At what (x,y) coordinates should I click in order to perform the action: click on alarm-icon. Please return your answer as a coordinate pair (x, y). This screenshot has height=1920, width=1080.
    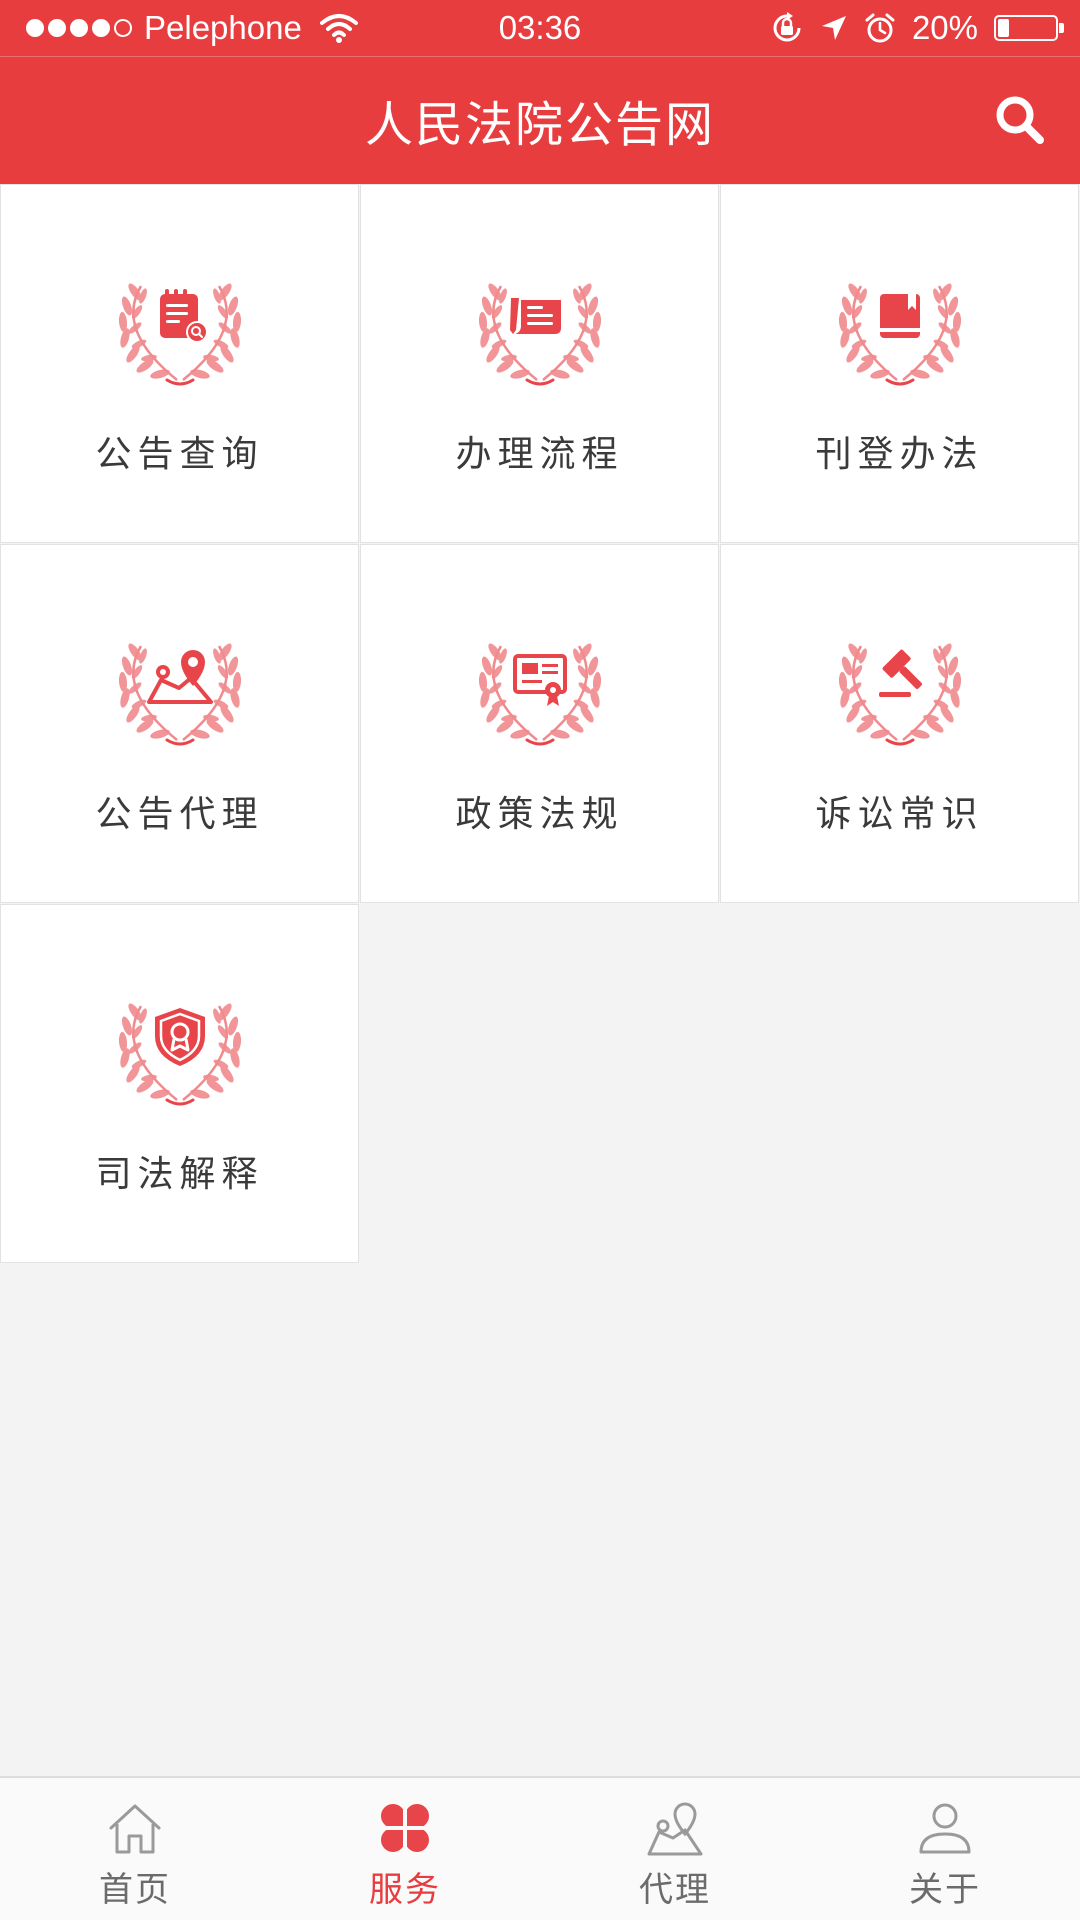
    Looking at the image, I should click on (880, 28).